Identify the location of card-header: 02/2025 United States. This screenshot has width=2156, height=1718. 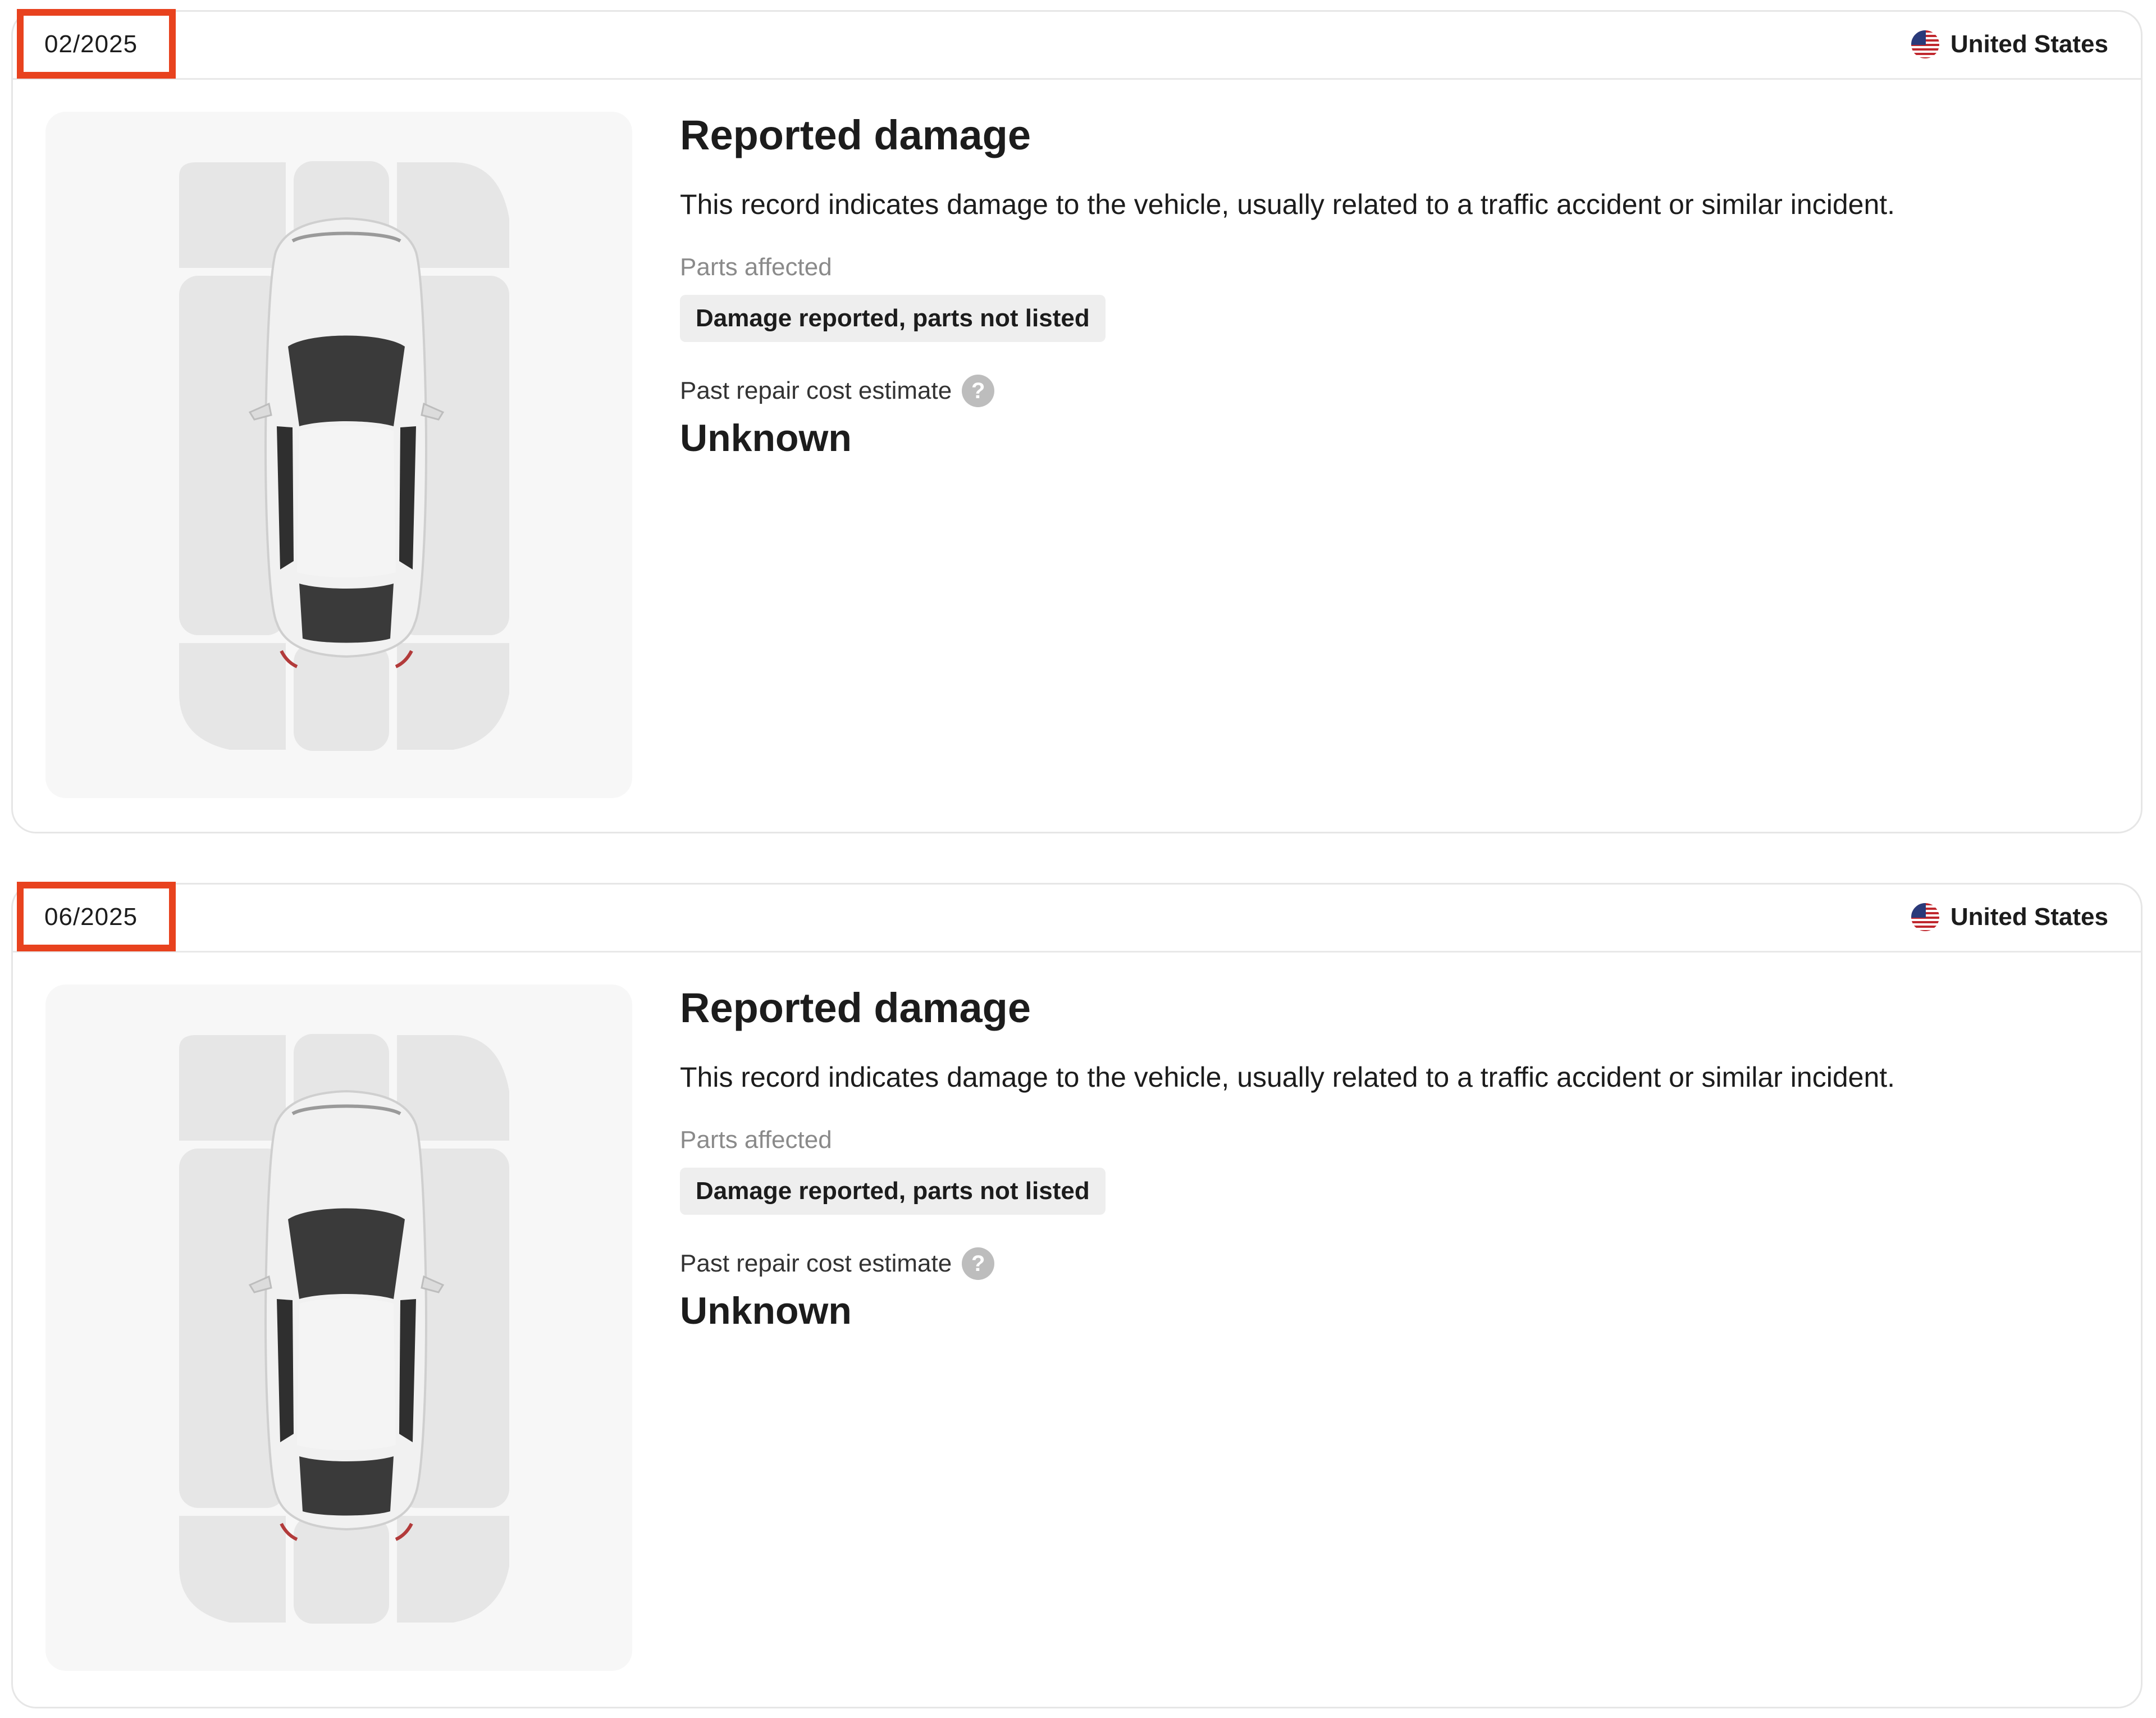
(1077, 44).